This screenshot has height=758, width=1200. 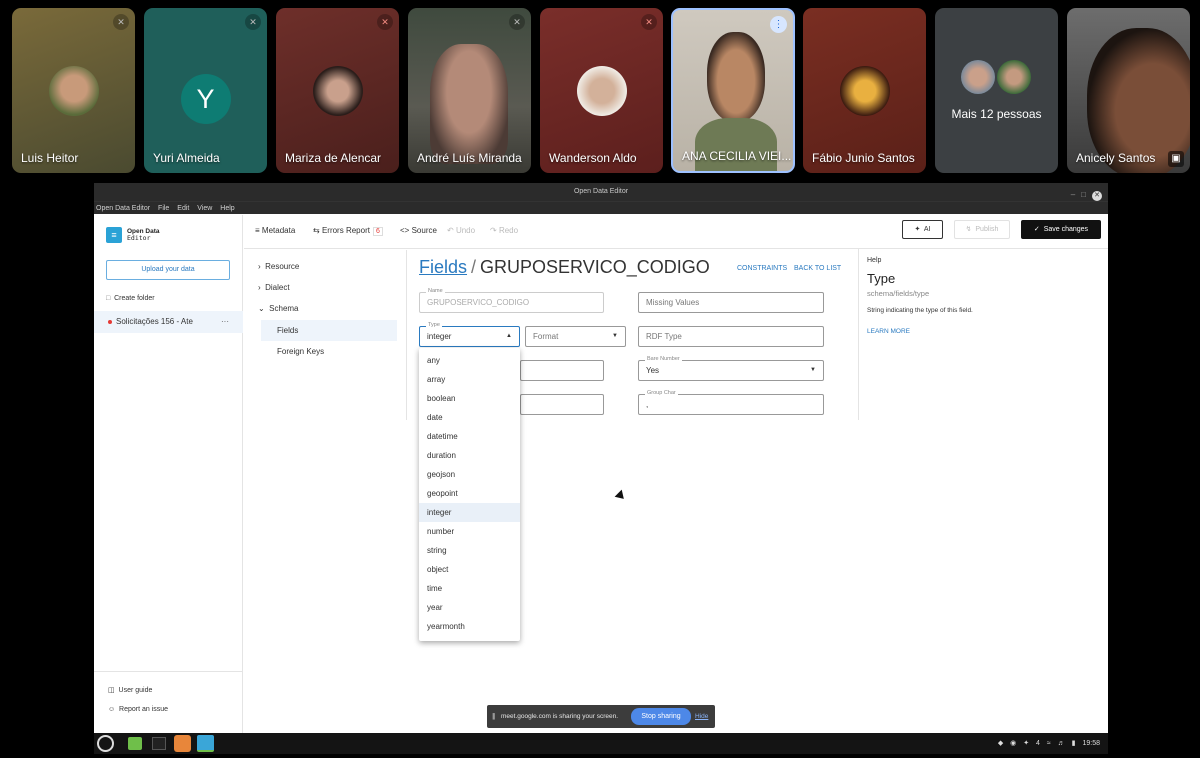 What do you see at coordinates (405, 230) in the screenshot?
I see `code-icon: <>` at bounding box center [405, 230].